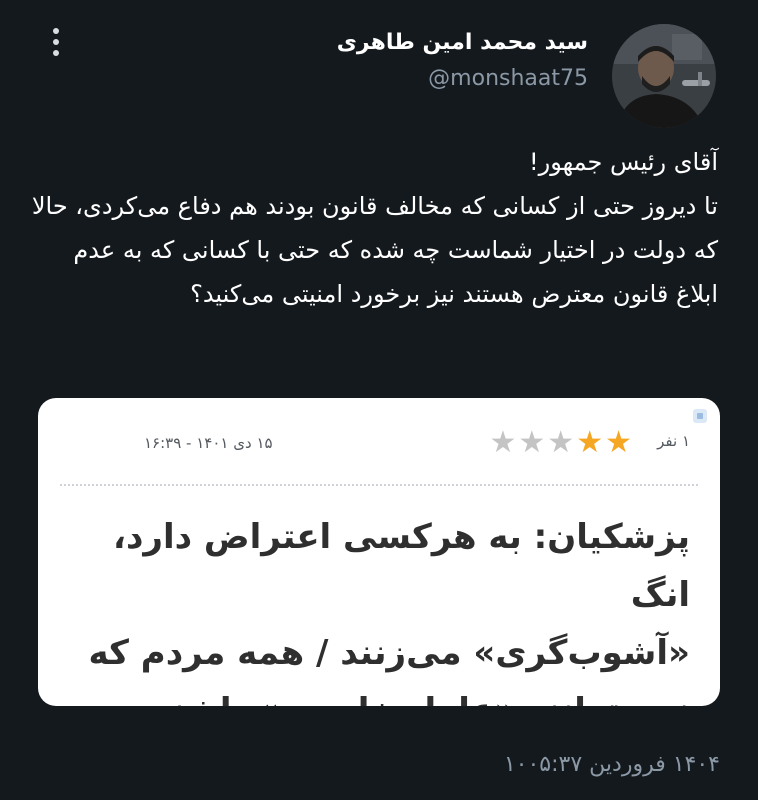  What do you see at coordinates (56, 45) in the screenshot?
I see `more-options-icon` at bounding box center [56, 45].